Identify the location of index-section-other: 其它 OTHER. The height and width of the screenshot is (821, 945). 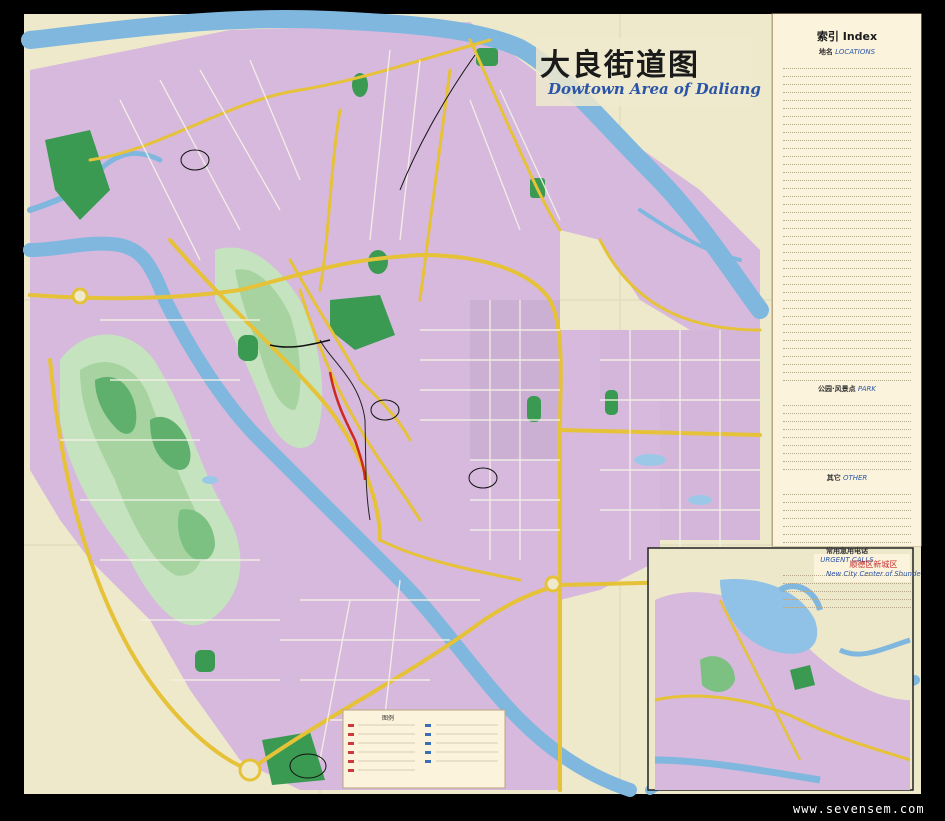
(847, 478).